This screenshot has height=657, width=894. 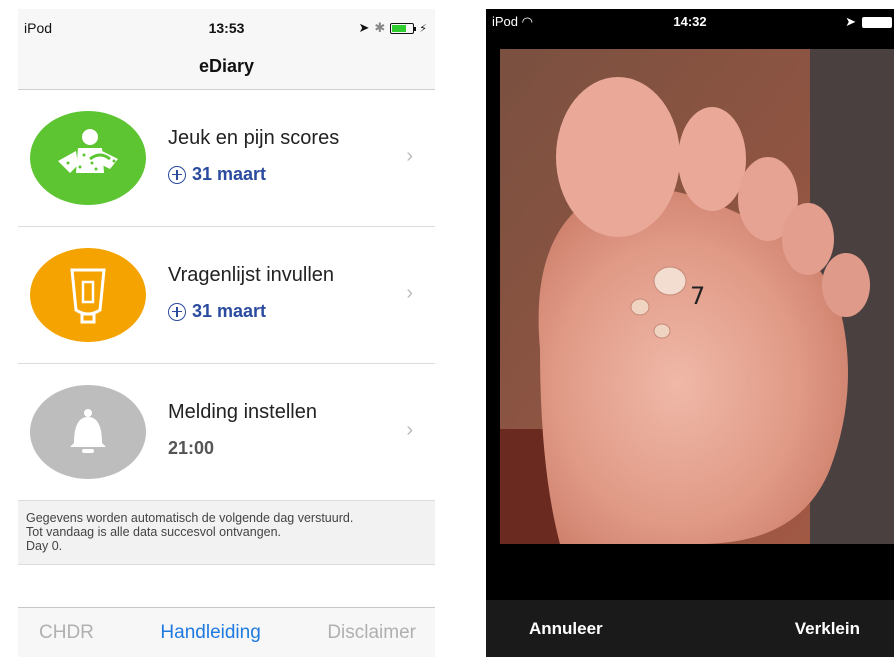 What do you see at coordinates (226, 27) in the screenshot?
I see `status-bar: iPod 13:53 ➤ ✱ ⚡` at bounding box center [226, 27].